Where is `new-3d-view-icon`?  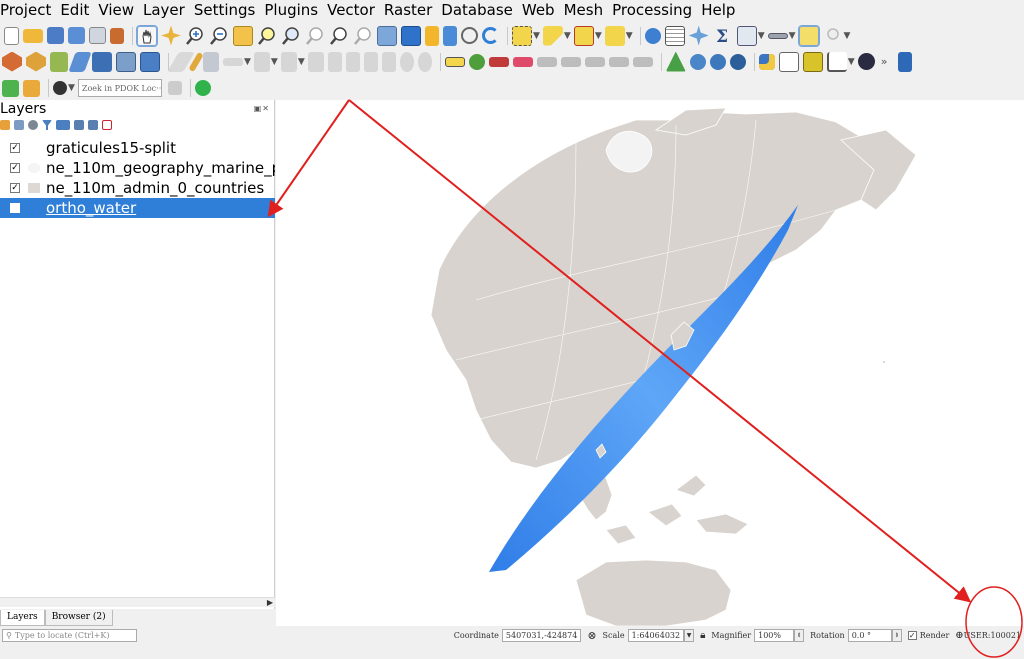 new-3d-view-icon is located at coordinates (411, 35).